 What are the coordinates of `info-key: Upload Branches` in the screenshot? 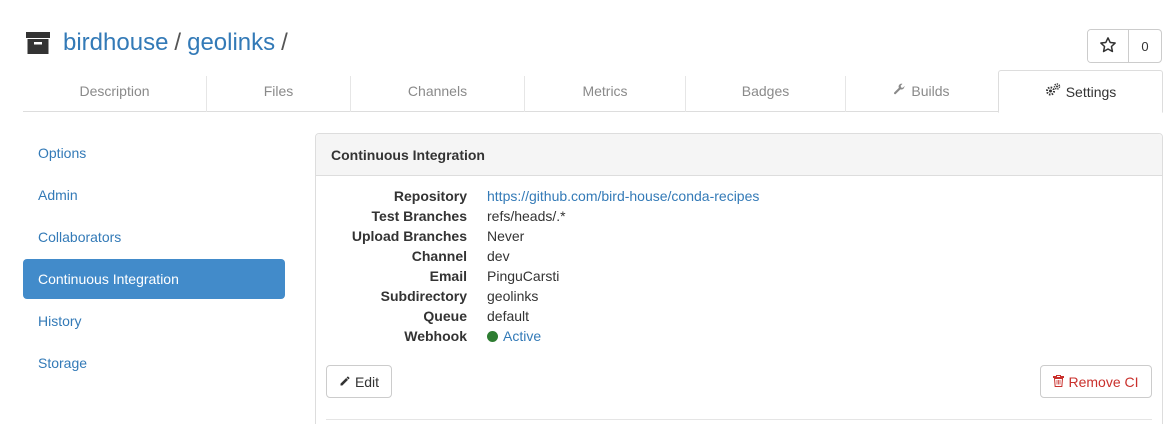 It's located at (409, 236).